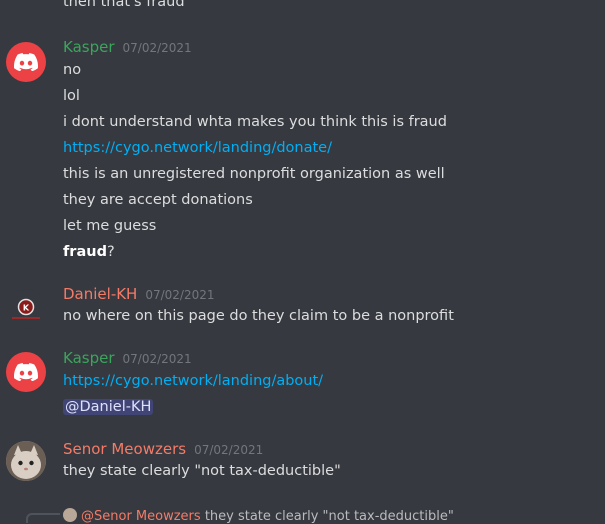  I want to click on message-text: they are accept donations, so click(158, 200).